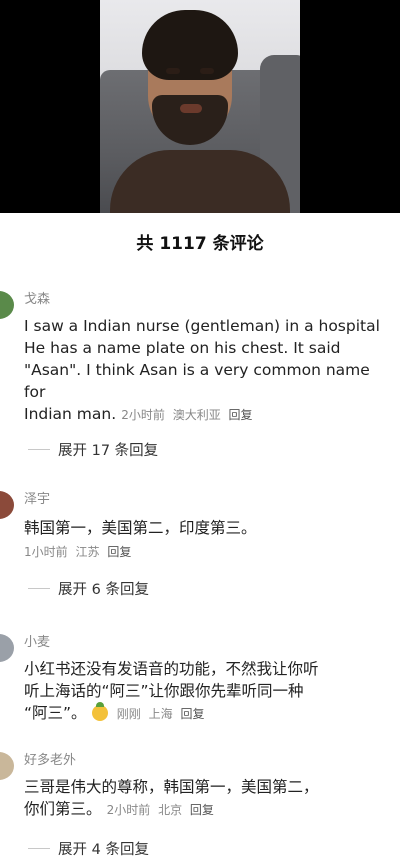 The height and width of the screenshot is (868, 400). Describe the element at coordinates (209, 848) in the screenshot. I see `expand-replies-button: 展开 4 条回复` at that location.